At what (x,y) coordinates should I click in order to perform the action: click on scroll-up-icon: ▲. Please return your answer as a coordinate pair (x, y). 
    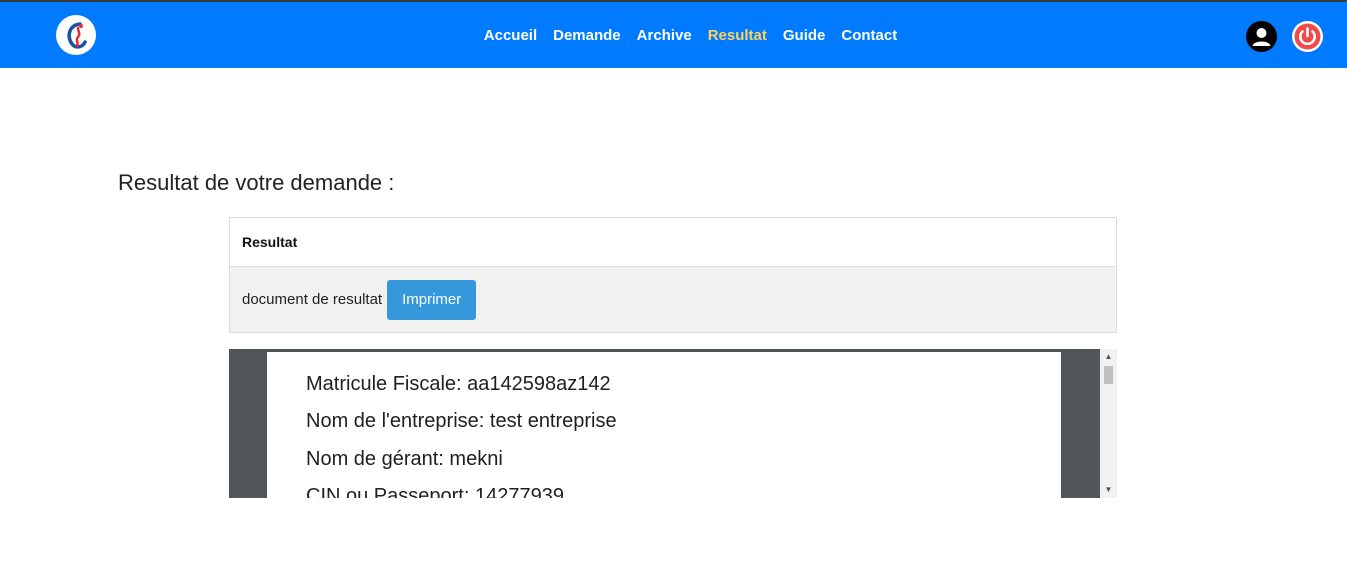
    Looking at the image, I should click on (1108, 357).